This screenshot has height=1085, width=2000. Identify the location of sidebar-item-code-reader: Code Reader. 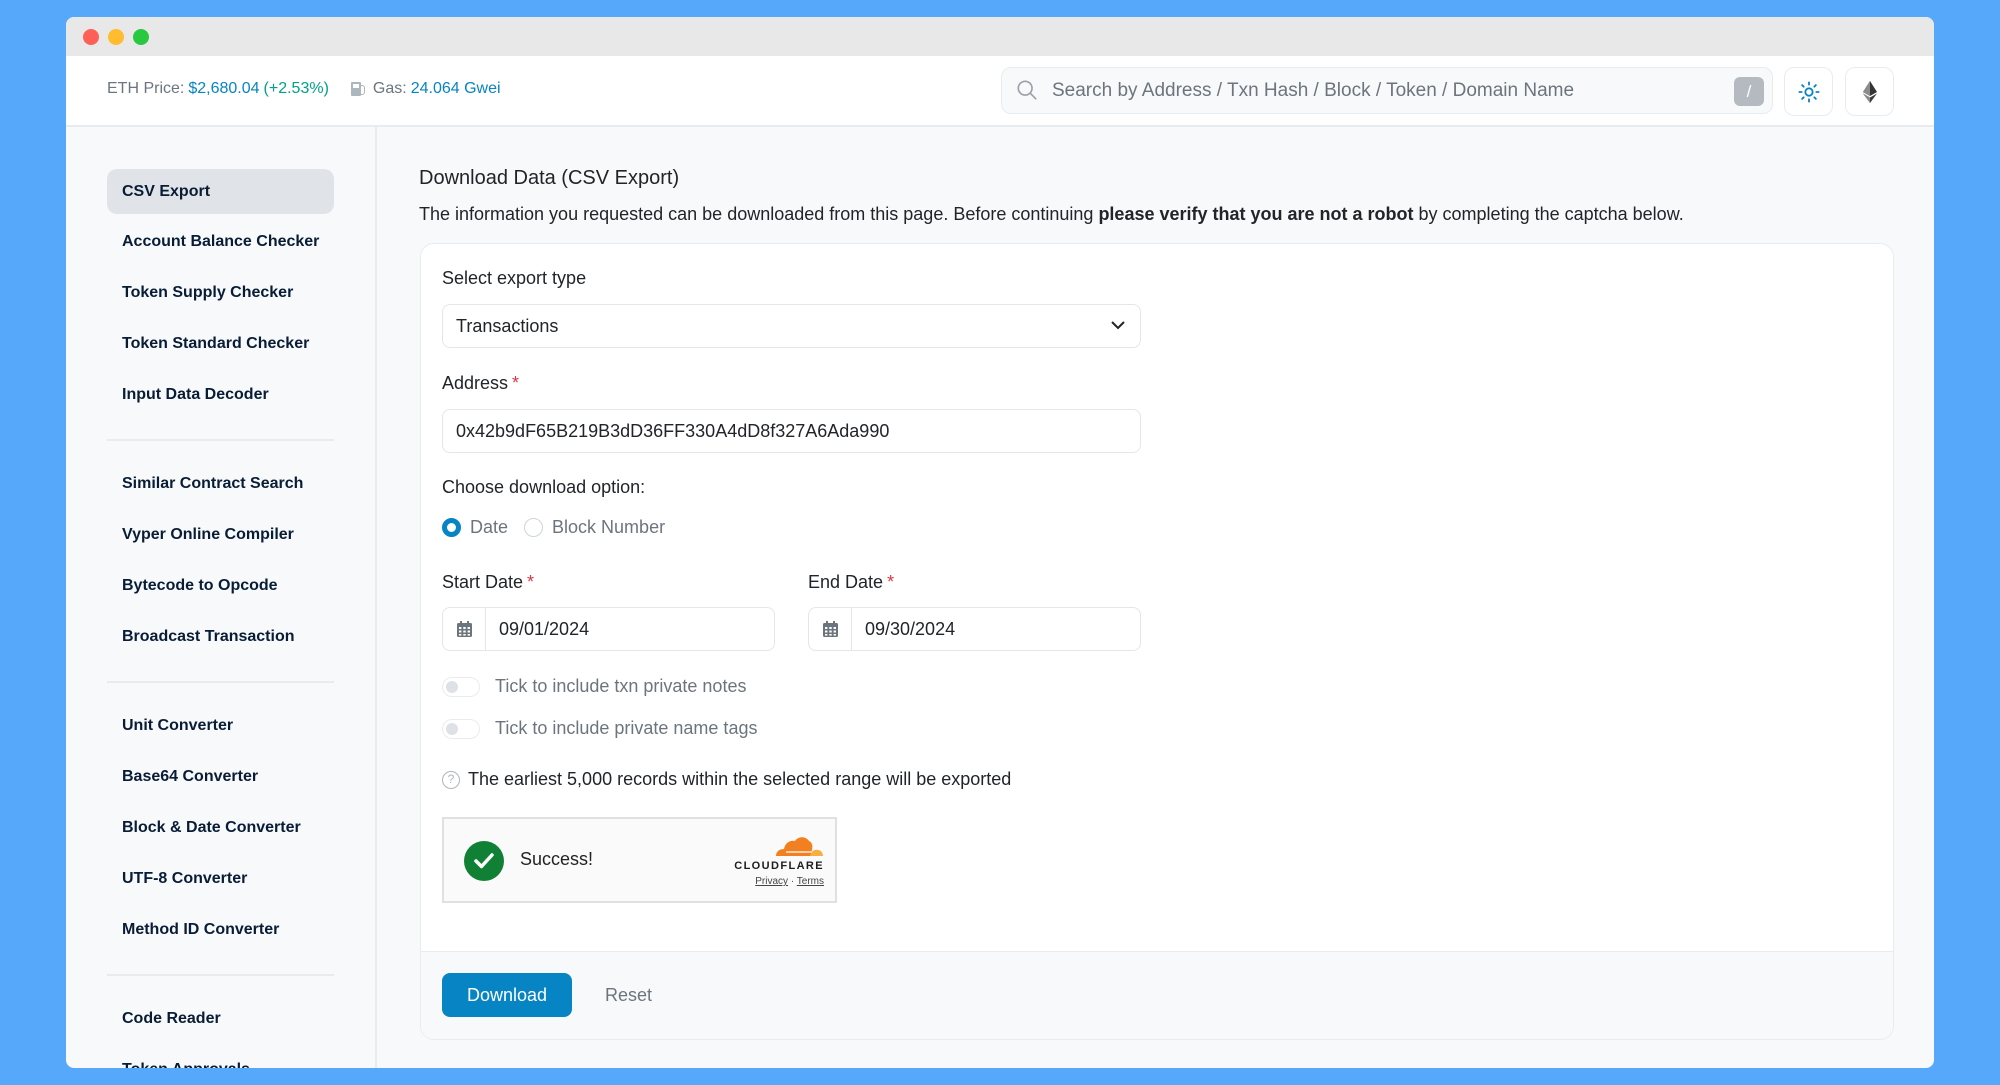
(220, 1018).